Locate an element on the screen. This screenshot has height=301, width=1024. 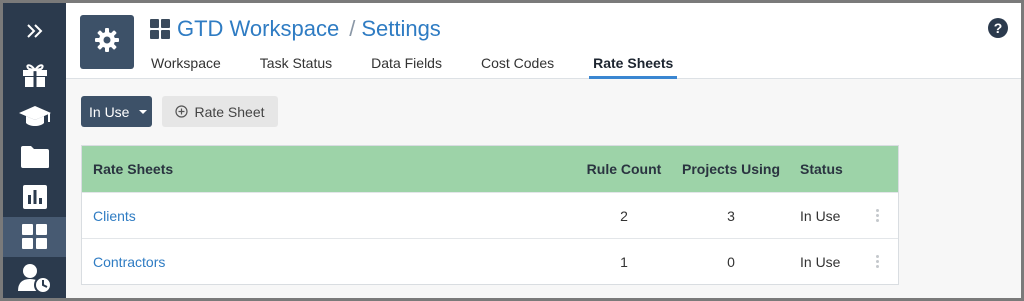
table-row: Clients 2 3 In Use is located at coordinates (490, 215).